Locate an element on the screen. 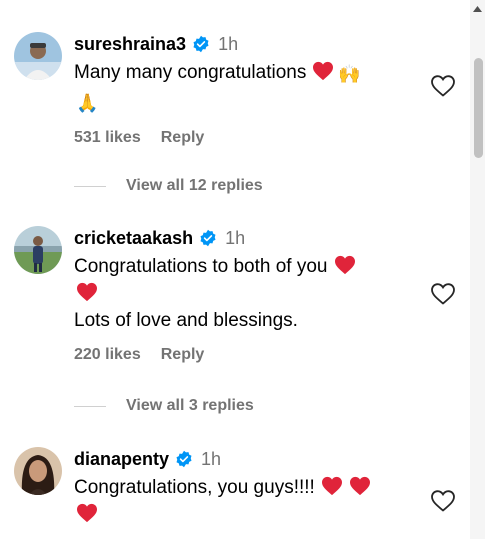 The width and height of the screenshot is (485, 539). view-replies-link: View all 12 replies is located at coordinates (168, 186).